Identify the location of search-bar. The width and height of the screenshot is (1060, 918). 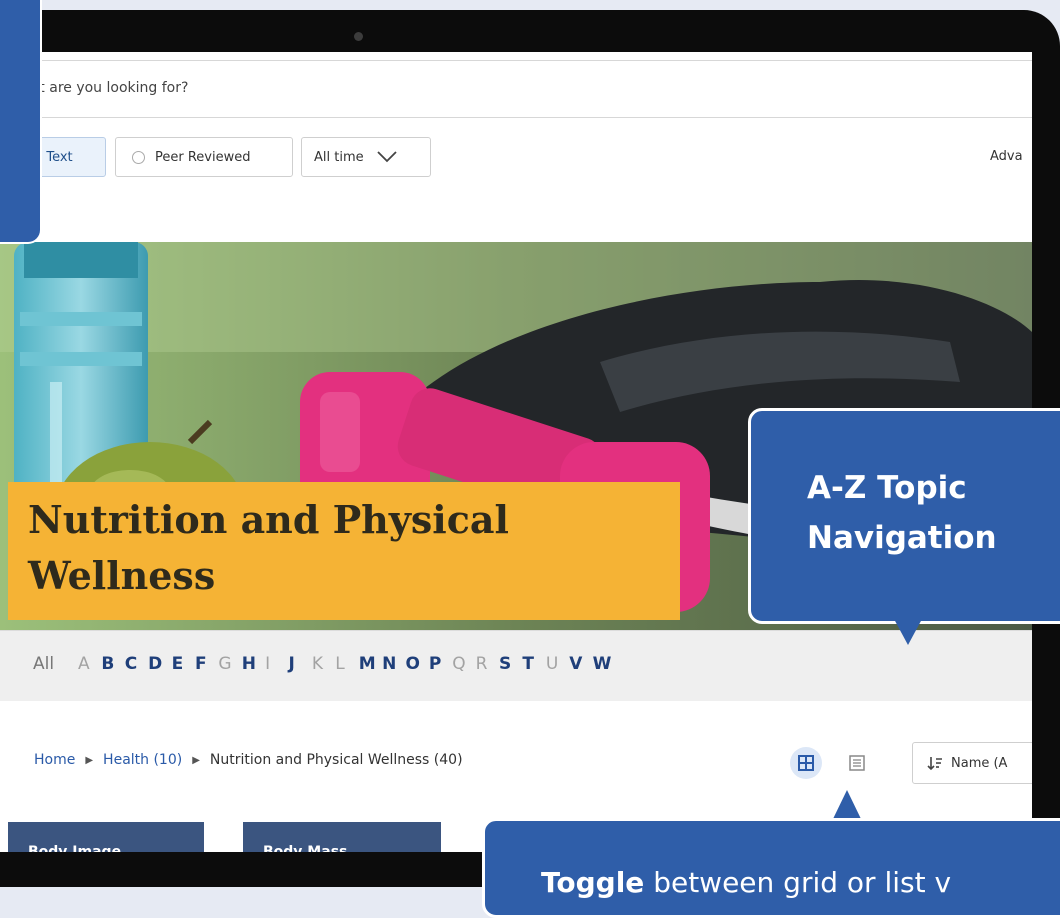
(516, 89).